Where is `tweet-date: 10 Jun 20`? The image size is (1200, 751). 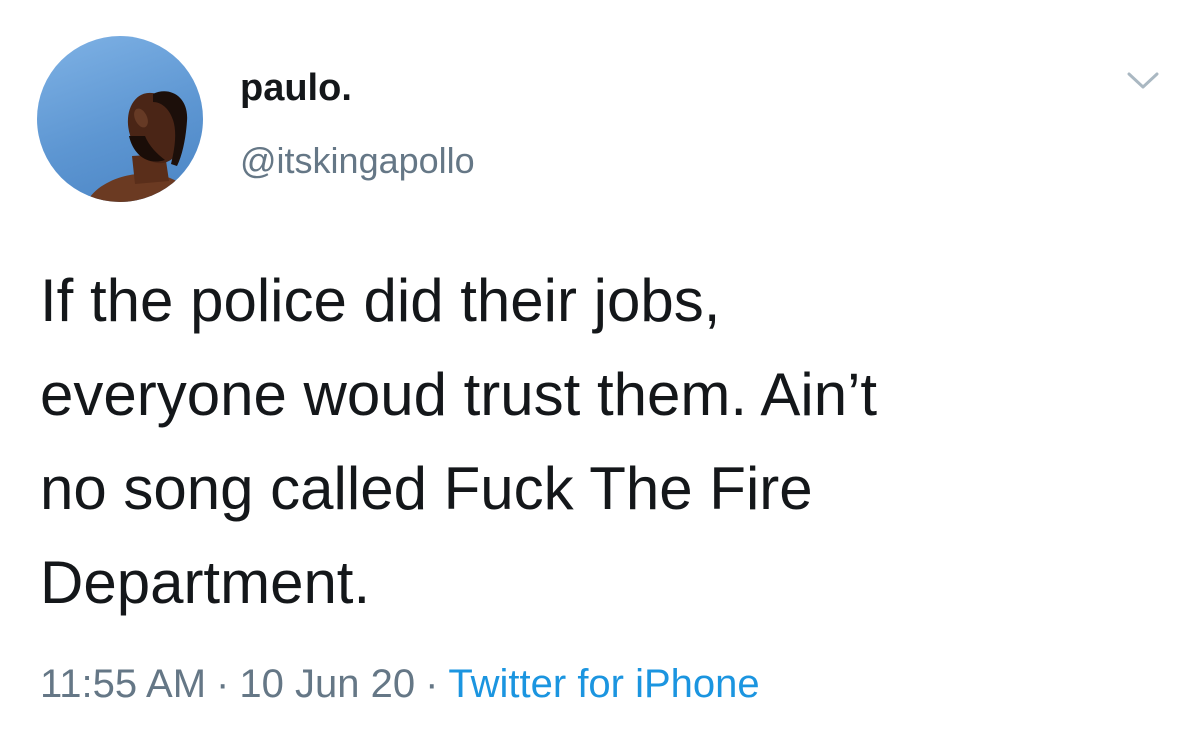 tweet-date: 10 Jun 20 is located at coordinates (327, 684).